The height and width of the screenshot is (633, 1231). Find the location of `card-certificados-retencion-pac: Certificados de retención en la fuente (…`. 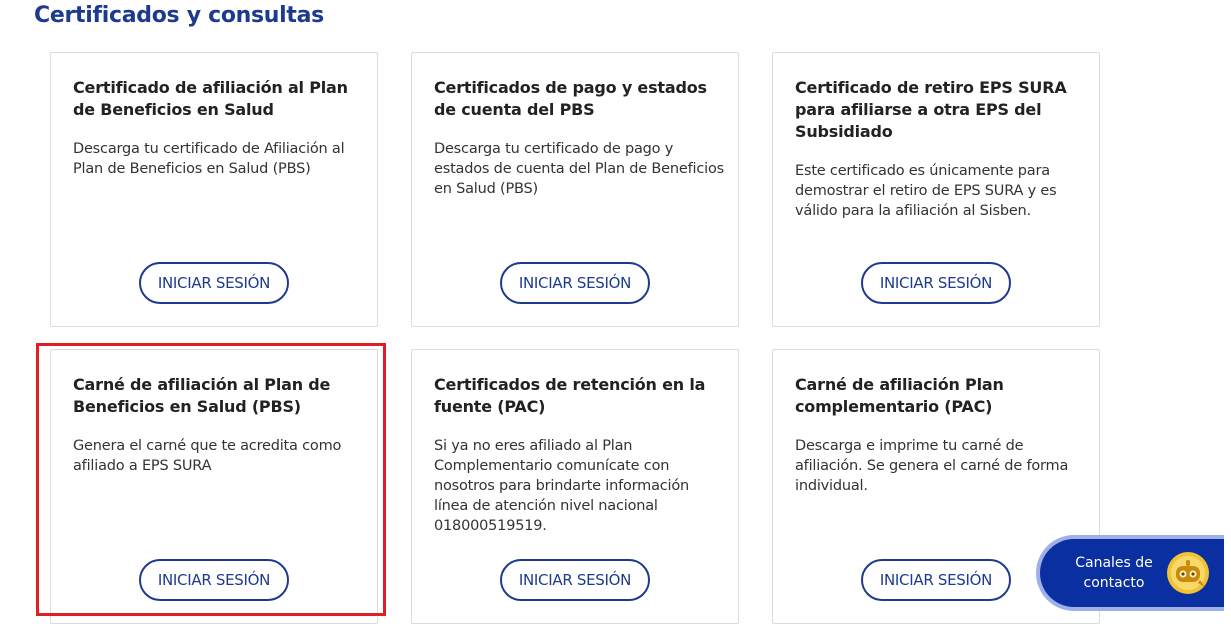

card-certificados-retencion-pac: Certificados de retención en la fuente (… is located at coordinates (575, 486).